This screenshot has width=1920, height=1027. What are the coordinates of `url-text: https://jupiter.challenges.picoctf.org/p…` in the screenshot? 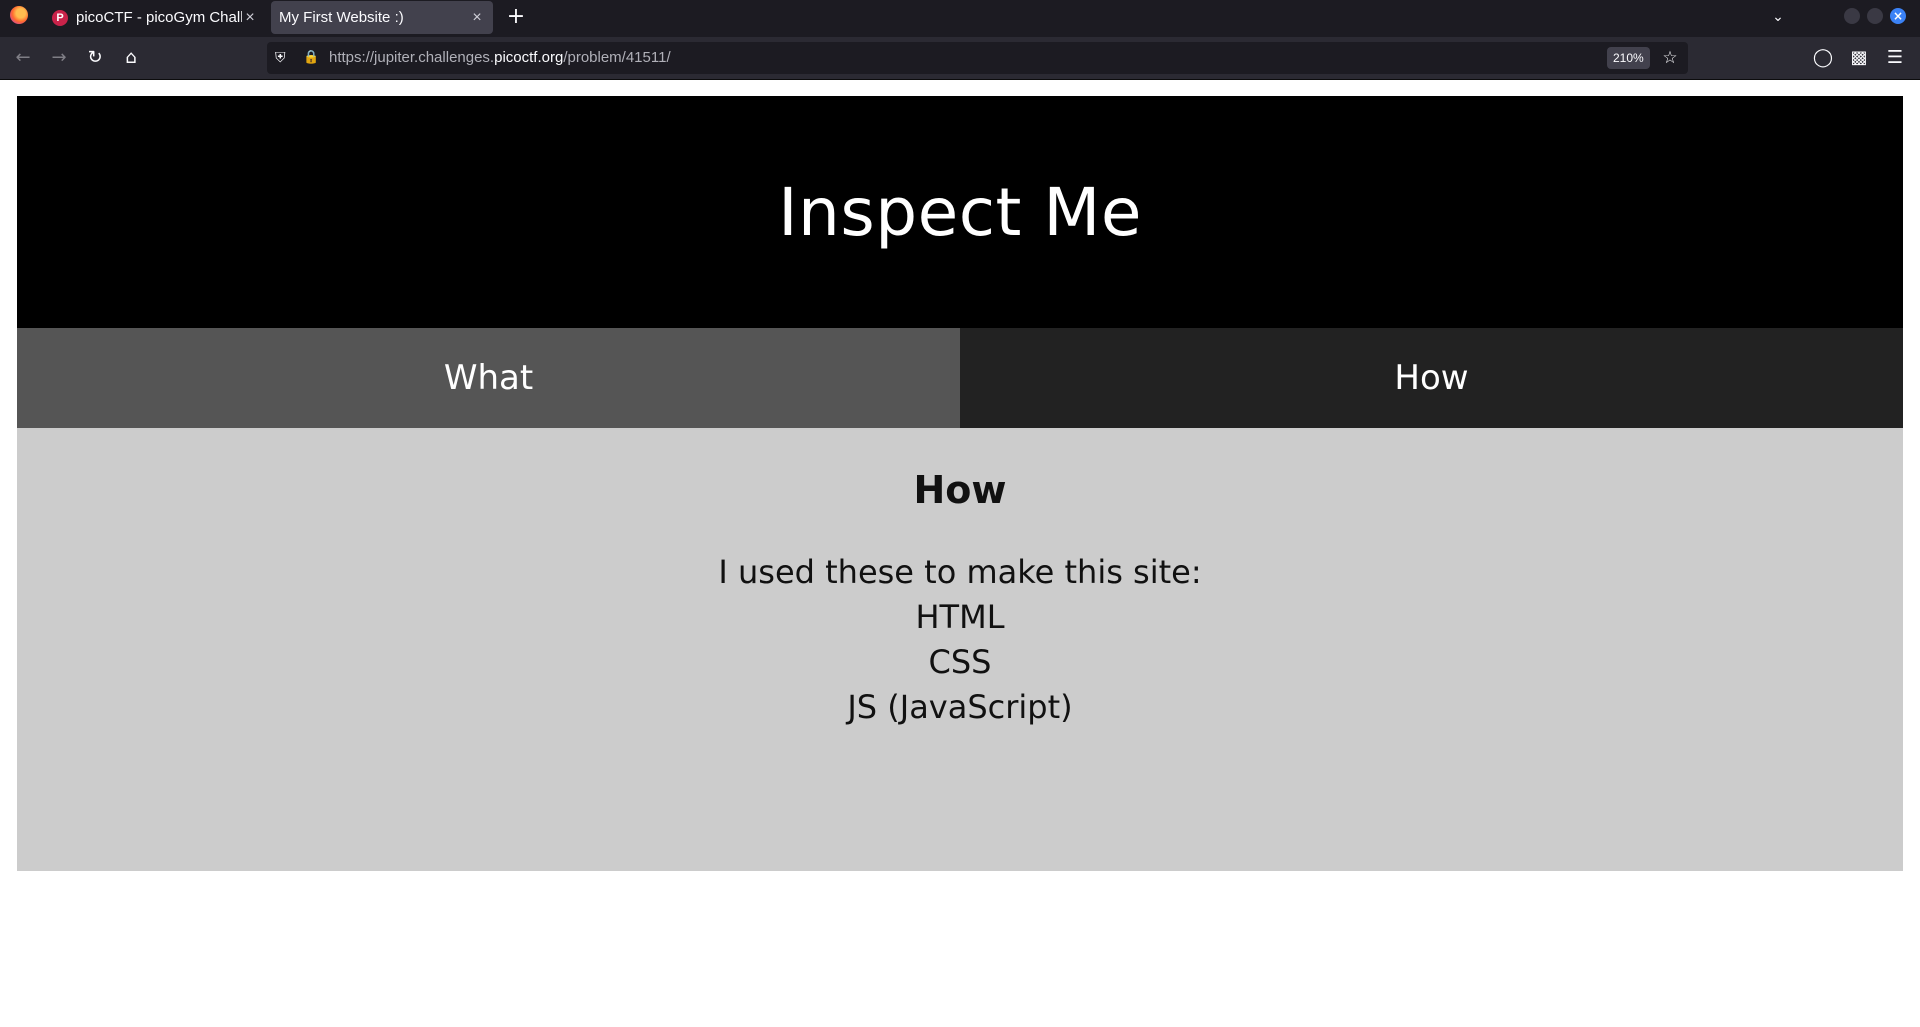 It's located at (500, 58).